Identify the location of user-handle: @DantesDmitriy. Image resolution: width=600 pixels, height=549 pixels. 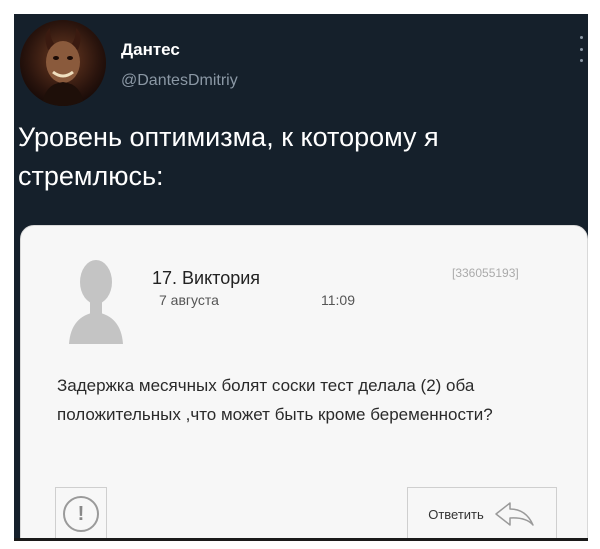
(179, 81).